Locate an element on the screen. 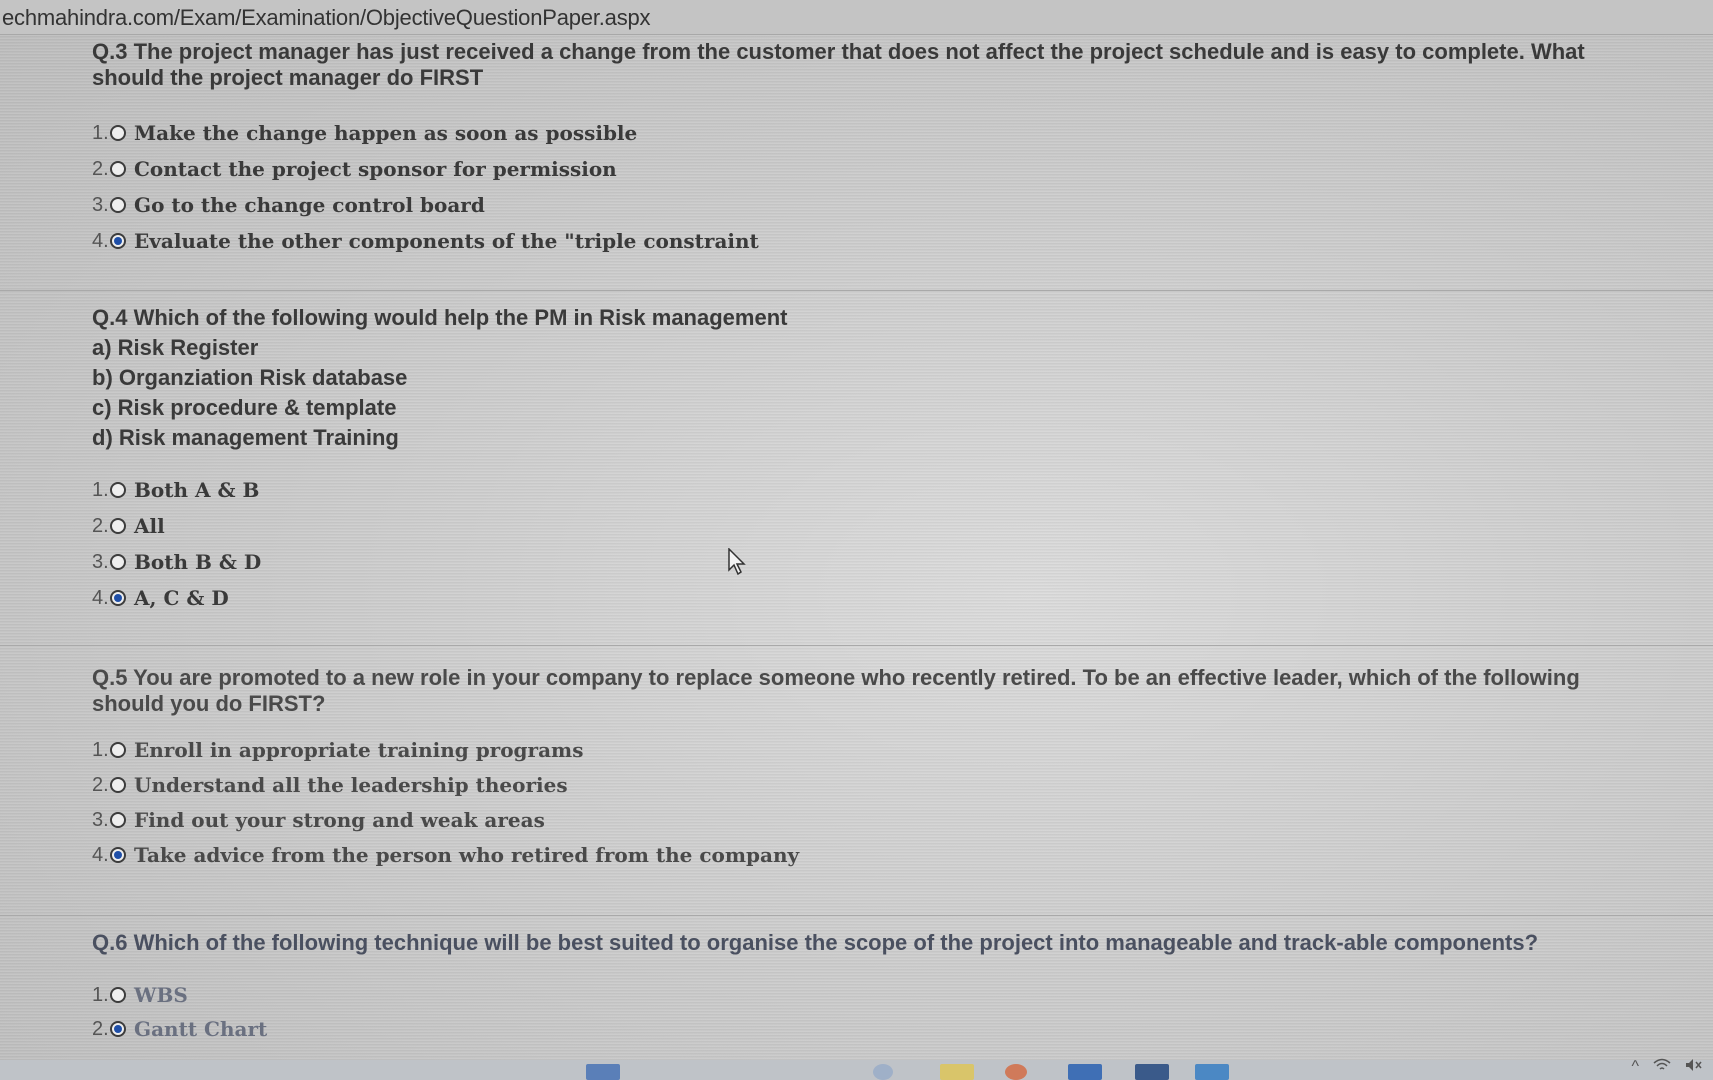 Image resolution: width=1713 pixels, height=1080 pixels. option-label: Gantt Chart is located at coordinates (200, 1029).